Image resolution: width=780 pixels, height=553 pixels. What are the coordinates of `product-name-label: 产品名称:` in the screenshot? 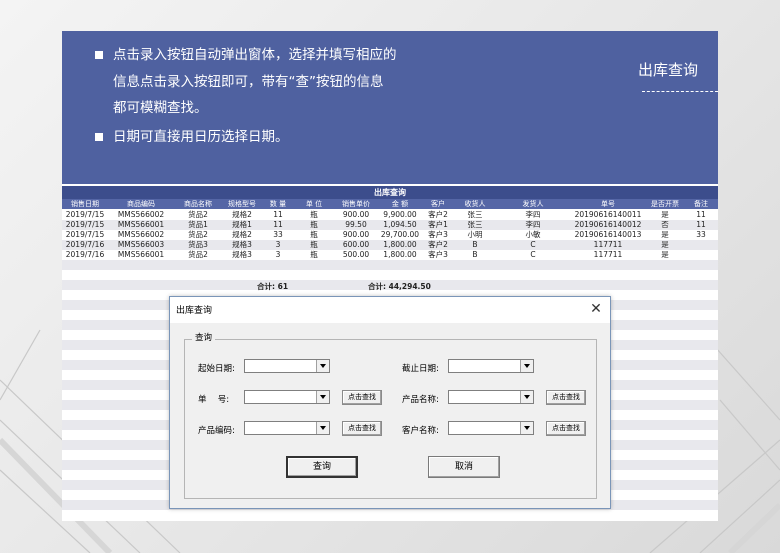 It's located at (420, 400).